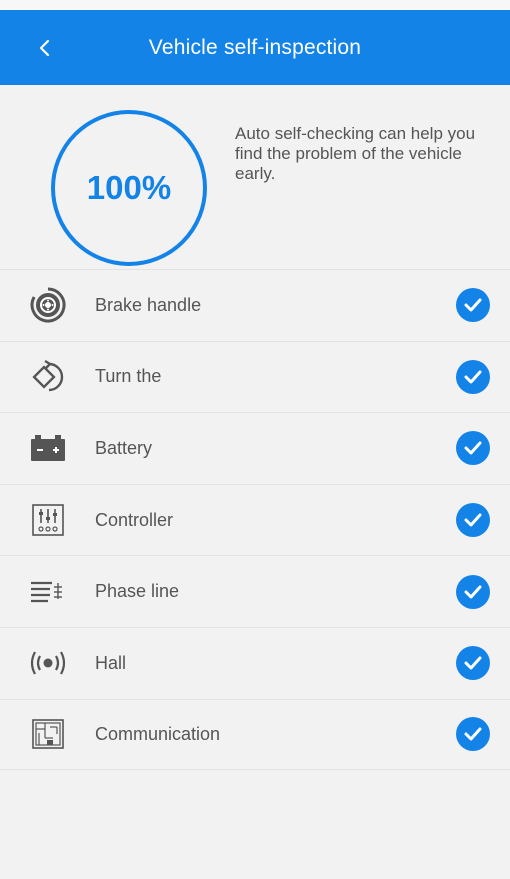 Image resolution: width=510 pixels, height=879 pixels. What do you see at coordinates (158, 733) in the screenshot?
I see `item-label: Communication` at bounding box center [158, 733].